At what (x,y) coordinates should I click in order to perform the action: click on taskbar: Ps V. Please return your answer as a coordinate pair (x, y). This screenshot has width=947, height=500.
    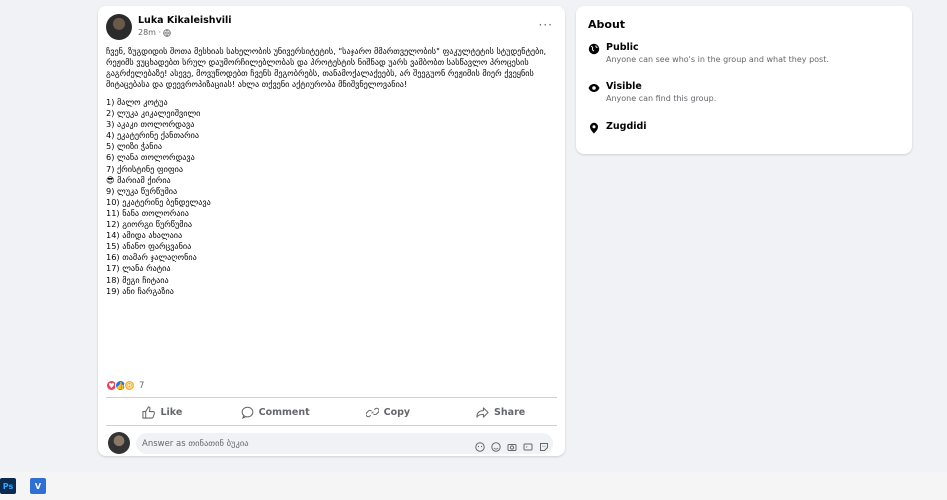
    Looking at the image, I should click on (473, 486).